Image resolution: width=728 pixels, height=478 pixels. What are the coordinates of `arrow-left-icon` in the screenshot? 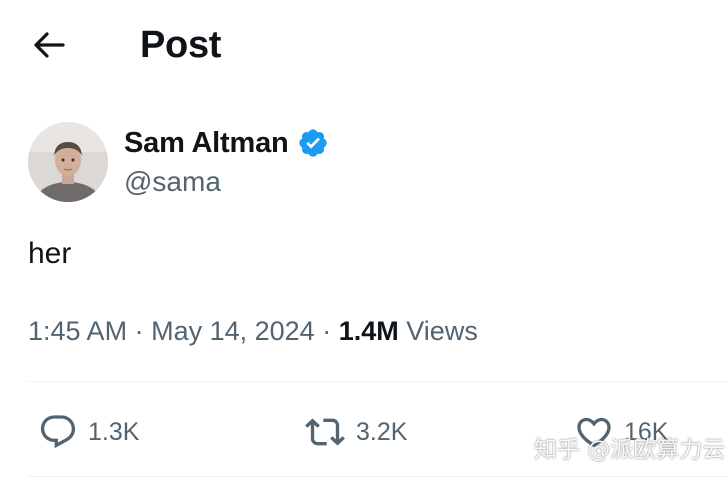 It's located at (49, 45).